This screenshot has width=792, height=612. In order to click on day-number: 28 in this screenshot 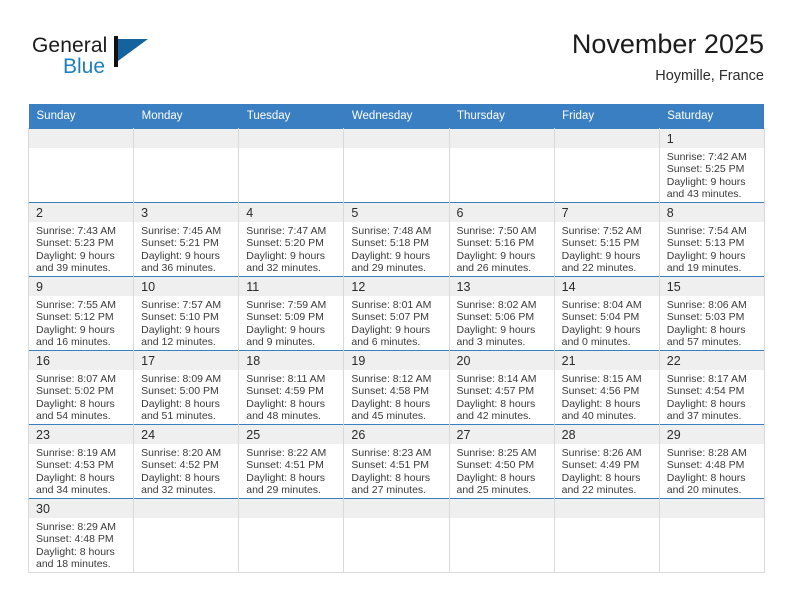, I will do `click(568, 435)`.